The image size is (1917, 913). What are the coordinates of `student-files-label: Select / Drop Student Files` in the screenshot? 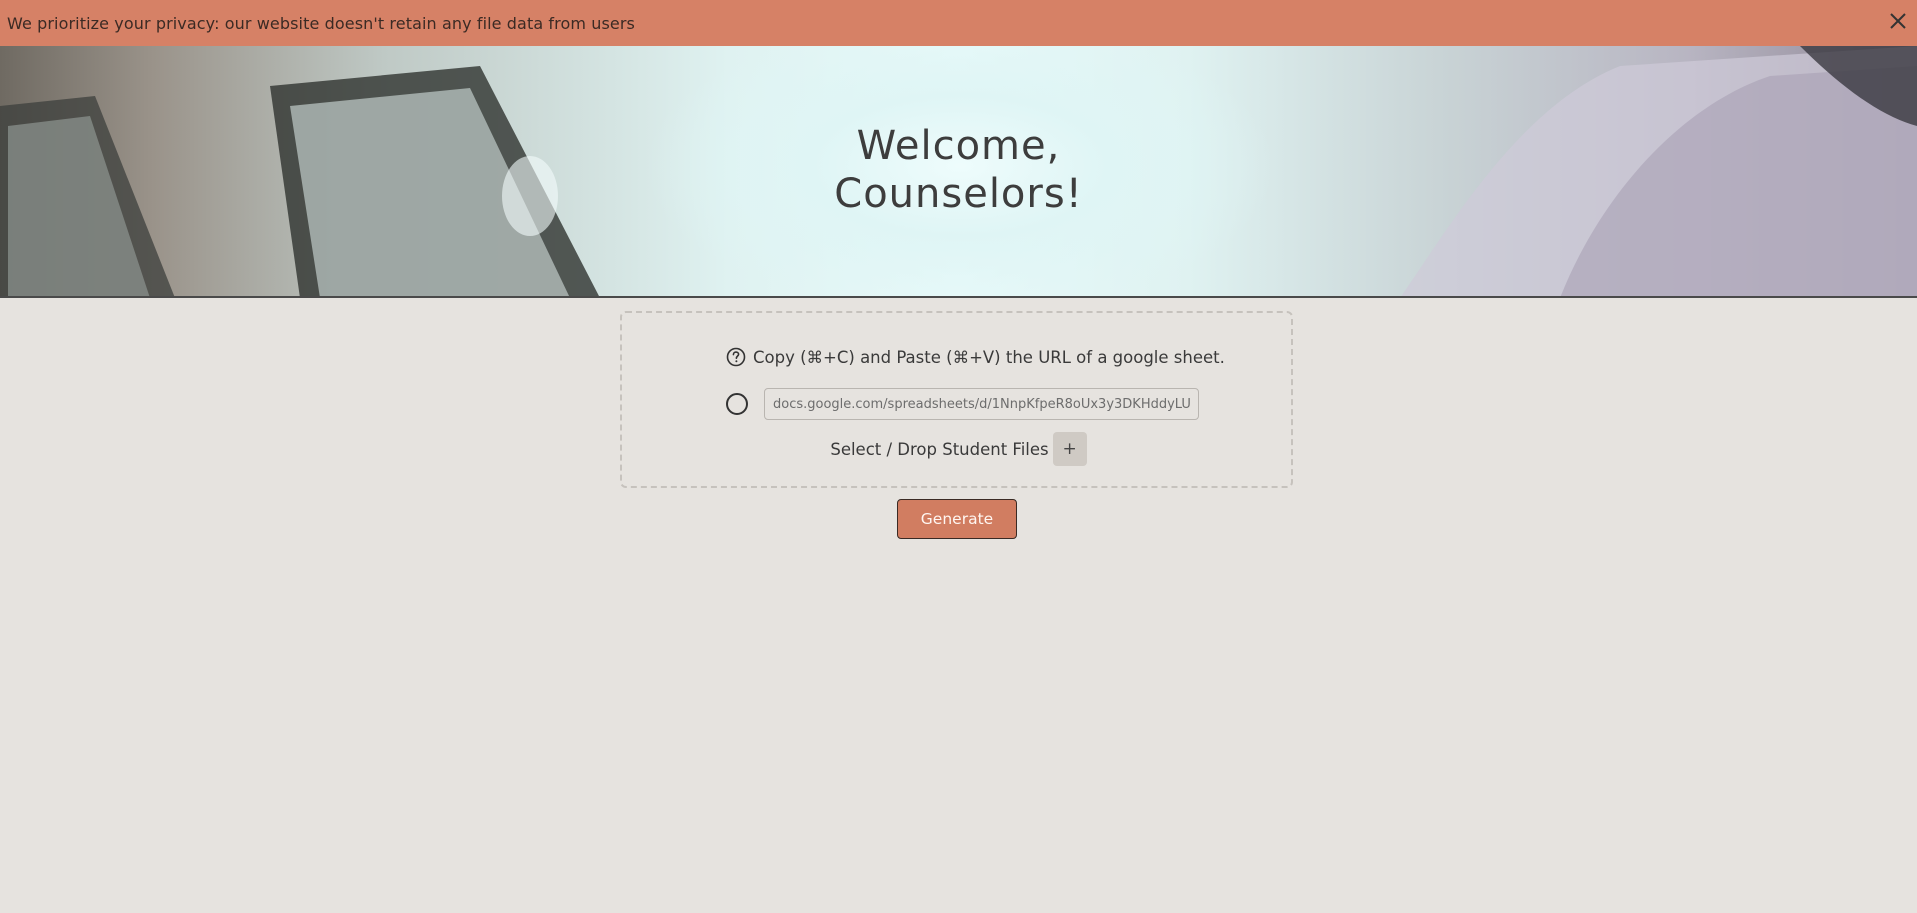 It's located at (939, 449).